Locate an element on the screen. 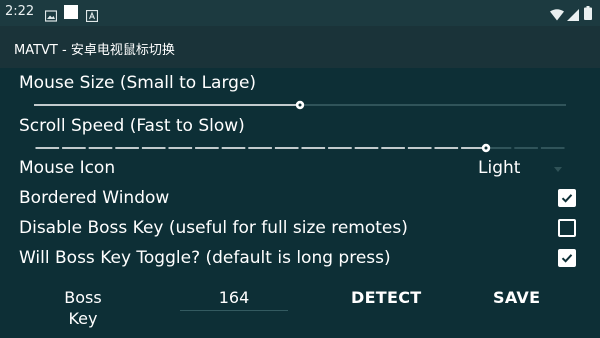  white-square-icon is located at coordinates (71, 12).